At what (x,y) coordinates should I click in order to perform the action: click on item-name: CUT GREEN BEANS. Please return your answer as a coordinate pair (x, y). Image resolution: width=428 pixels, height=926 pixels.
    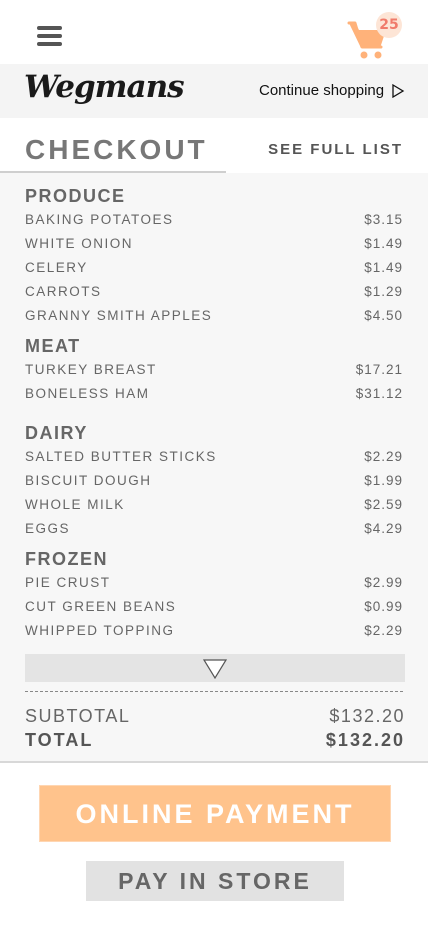
    Looking at the image, I should click on (101, 606).